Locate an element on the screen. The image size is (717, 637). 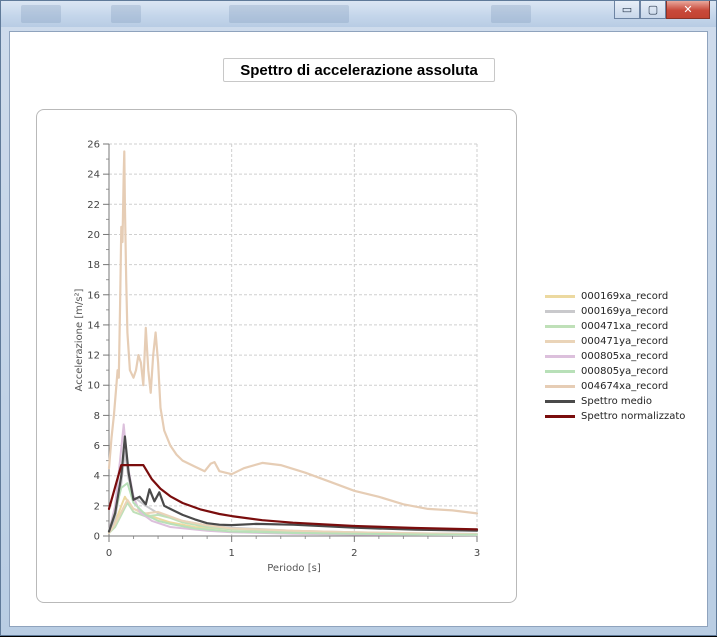
y-tick-label: 4 is located at coordinates (97, 476).